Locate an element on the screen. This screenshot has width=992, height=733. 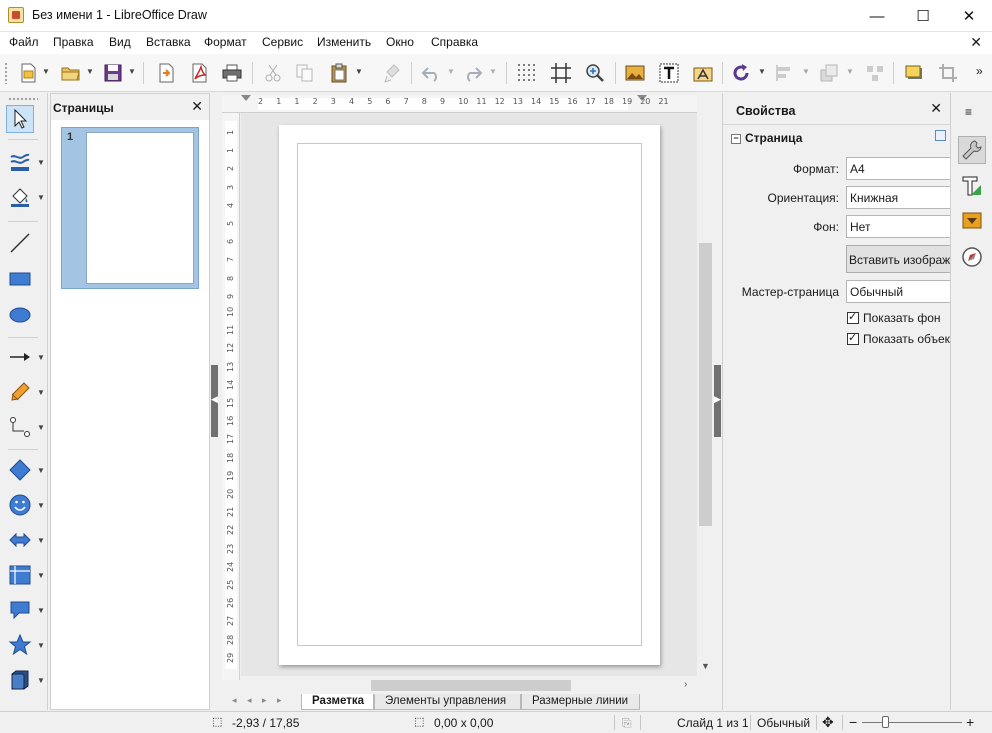
tab-nav-next-icon: ▸ is located at coordinates (264, 700).